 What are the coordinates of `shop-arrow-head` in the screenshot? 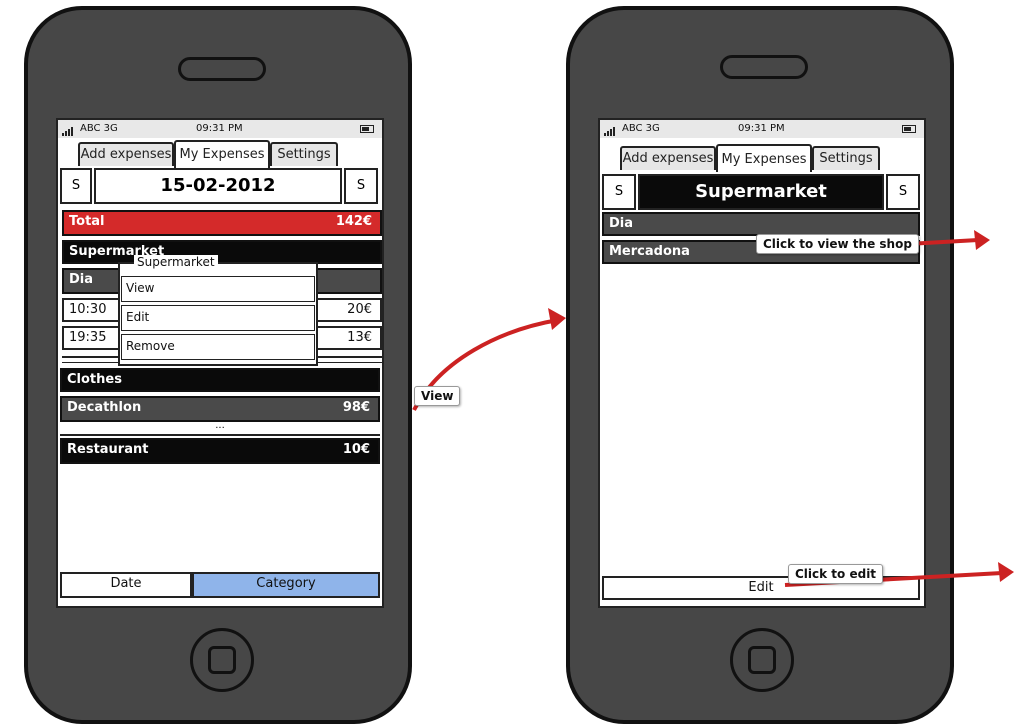 It's located at (982, 240).